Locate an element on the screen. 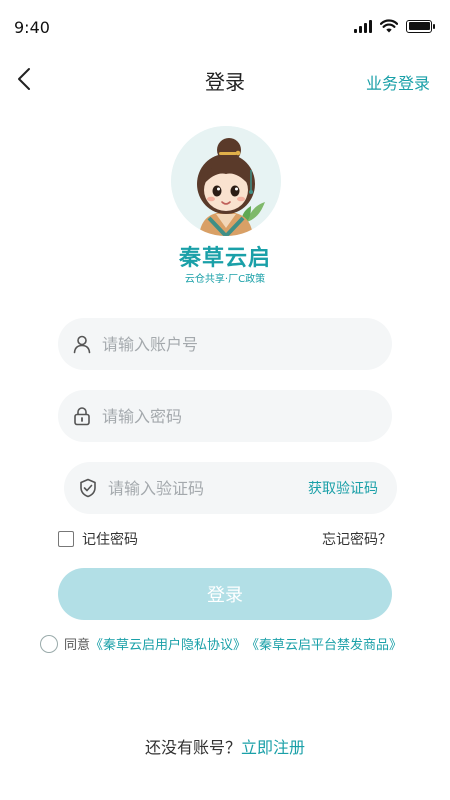 The width and height of the screenshot is (450, 800). get-code-button: 获取验证码 is located at coordinates (343, 488).